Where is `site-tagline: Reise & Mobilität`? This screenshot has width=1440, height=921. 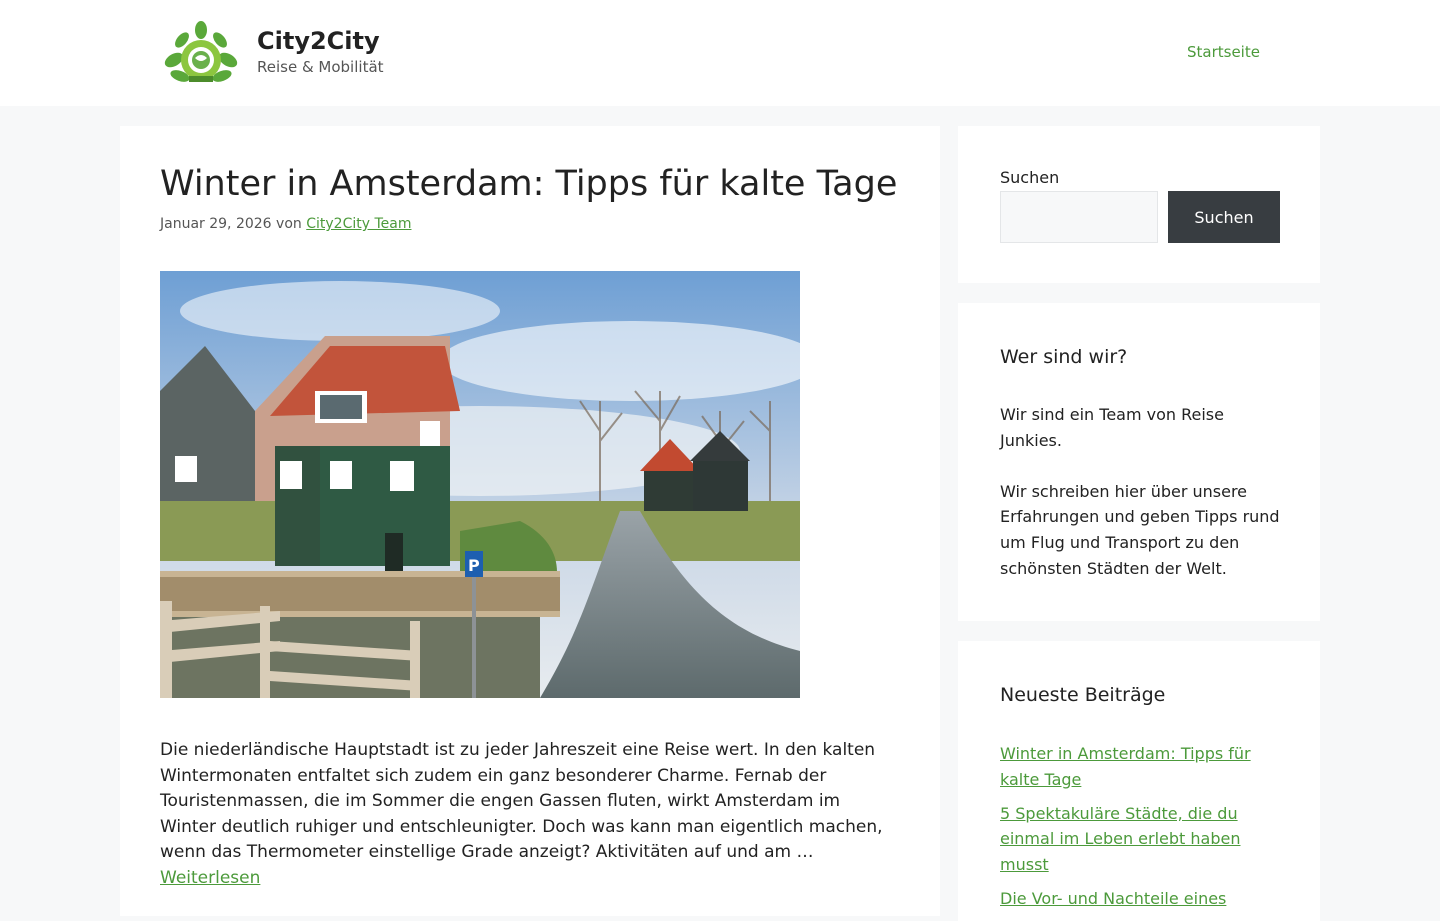
site-tagline: Reise & Mobilität is located at coordinates (320, 67).